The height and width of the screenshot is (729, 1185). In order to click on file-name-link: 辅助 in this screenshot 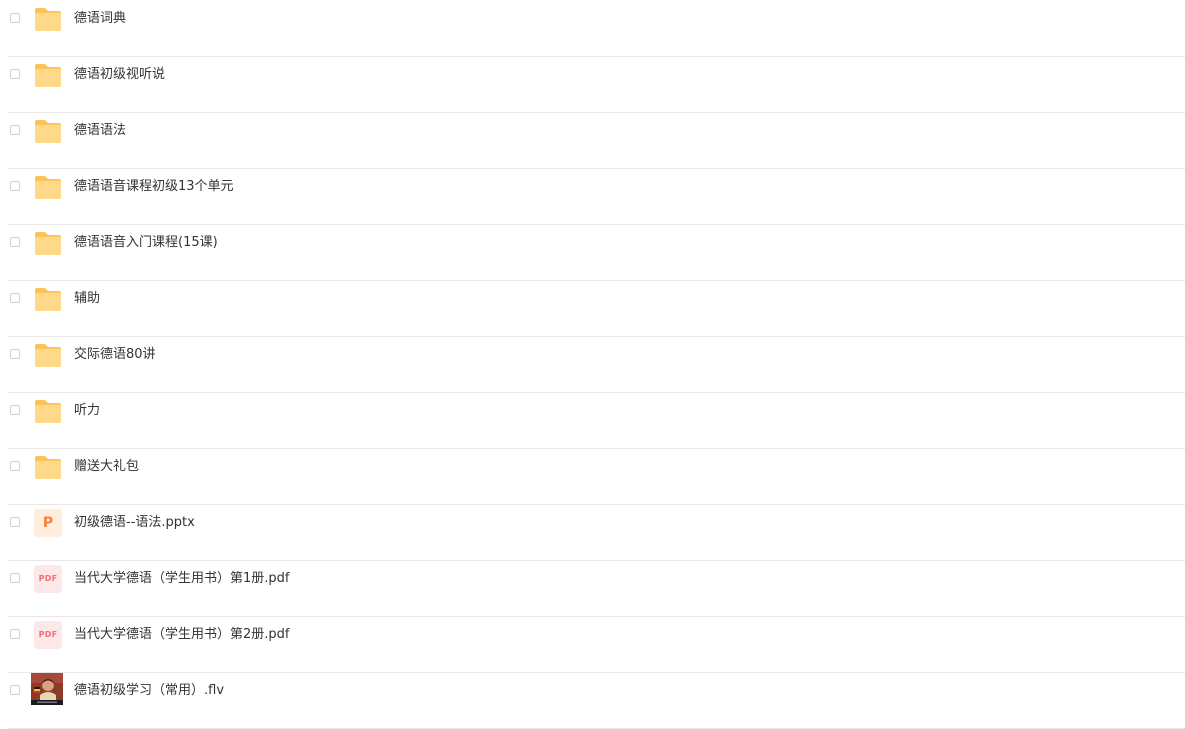, I will do `click(87, 299)`.